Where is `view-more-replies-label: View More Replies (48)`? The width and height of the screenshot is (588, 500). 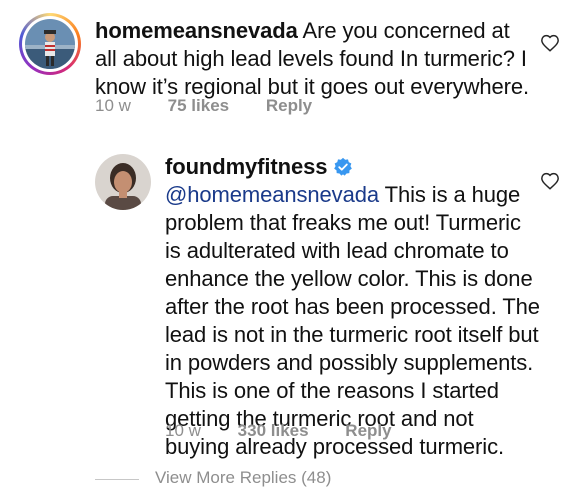 view-more-replies-label: View More Replies (48) is located at coordinates (243, 478).